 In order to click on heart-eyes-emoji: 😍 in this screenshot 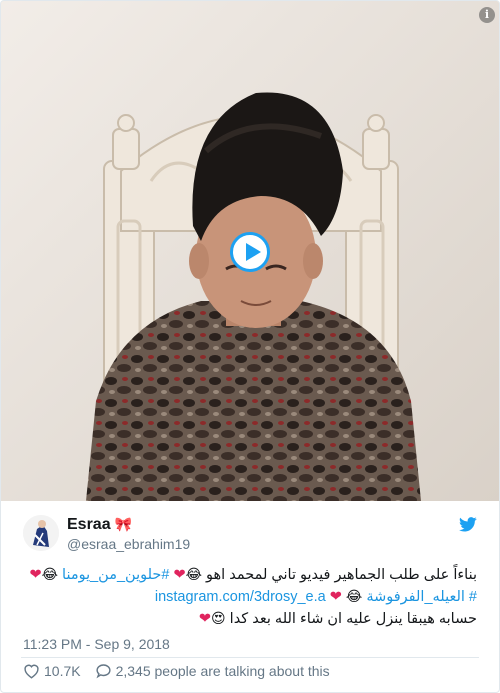, I will do `click(218, 618)`.